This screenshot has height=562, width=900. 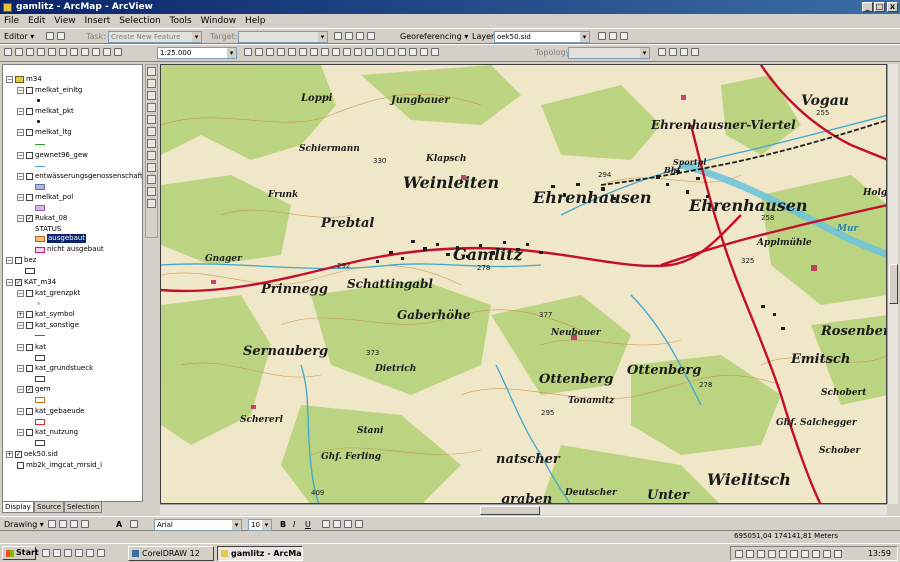 What do you see at coordinates (371, 36) in the screenshot?
I see `sketch-properties-icon` at bounding box center [371, 36].